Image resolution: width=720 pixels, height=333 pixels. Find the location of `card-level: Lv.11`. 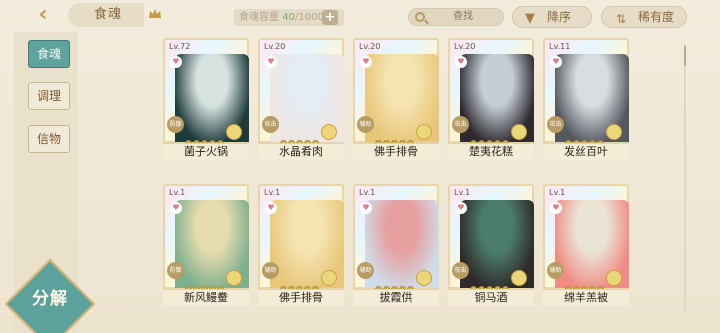

card-level: Lv.11 is located at coordinates (560, 46).